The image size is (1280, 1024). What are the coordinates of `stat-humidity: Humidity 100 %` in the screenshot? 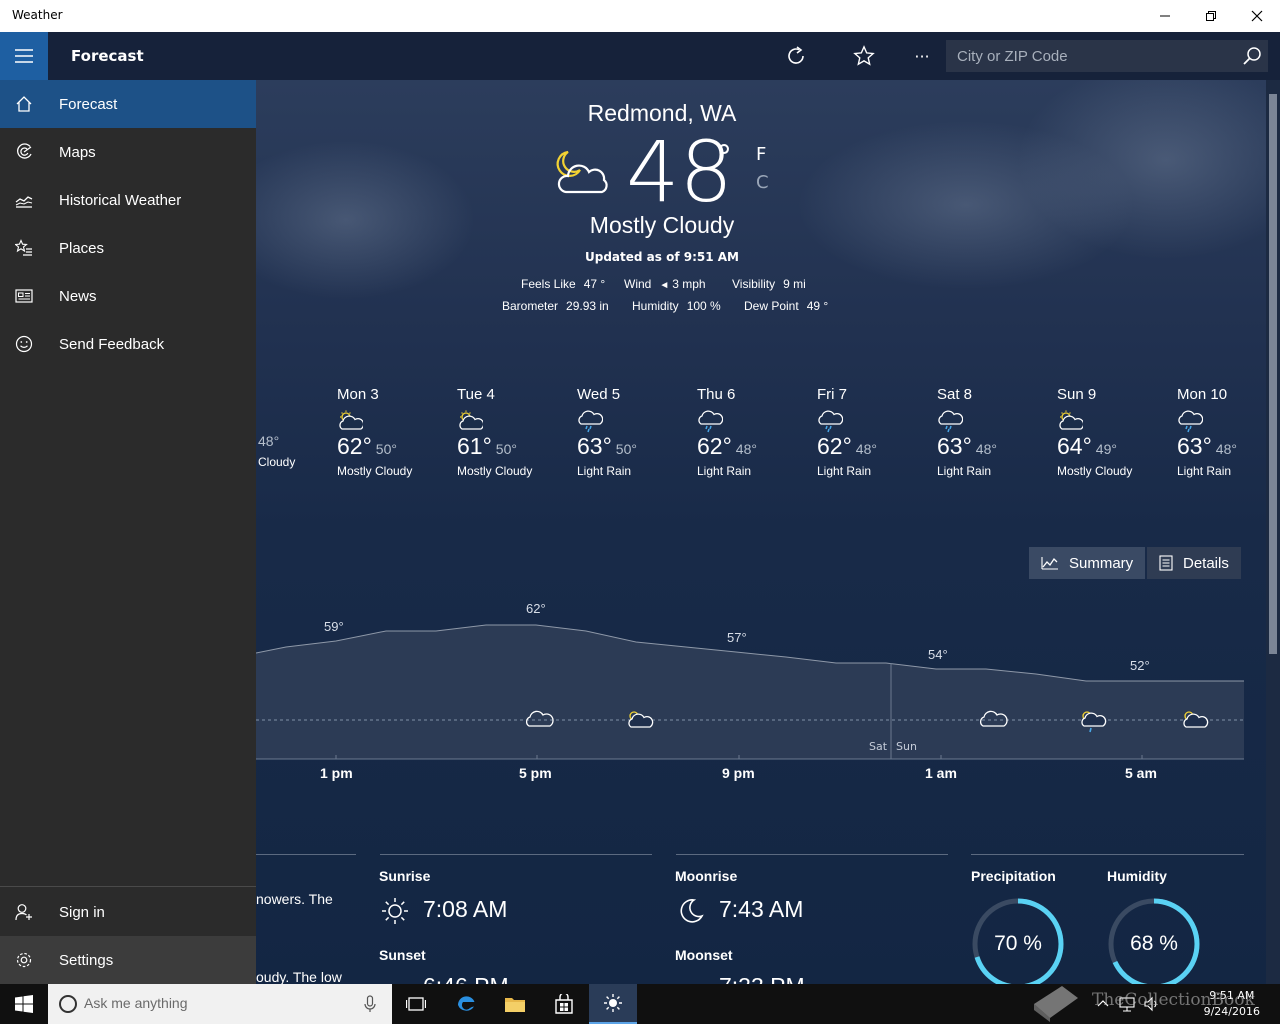 It's located at (676, 306).